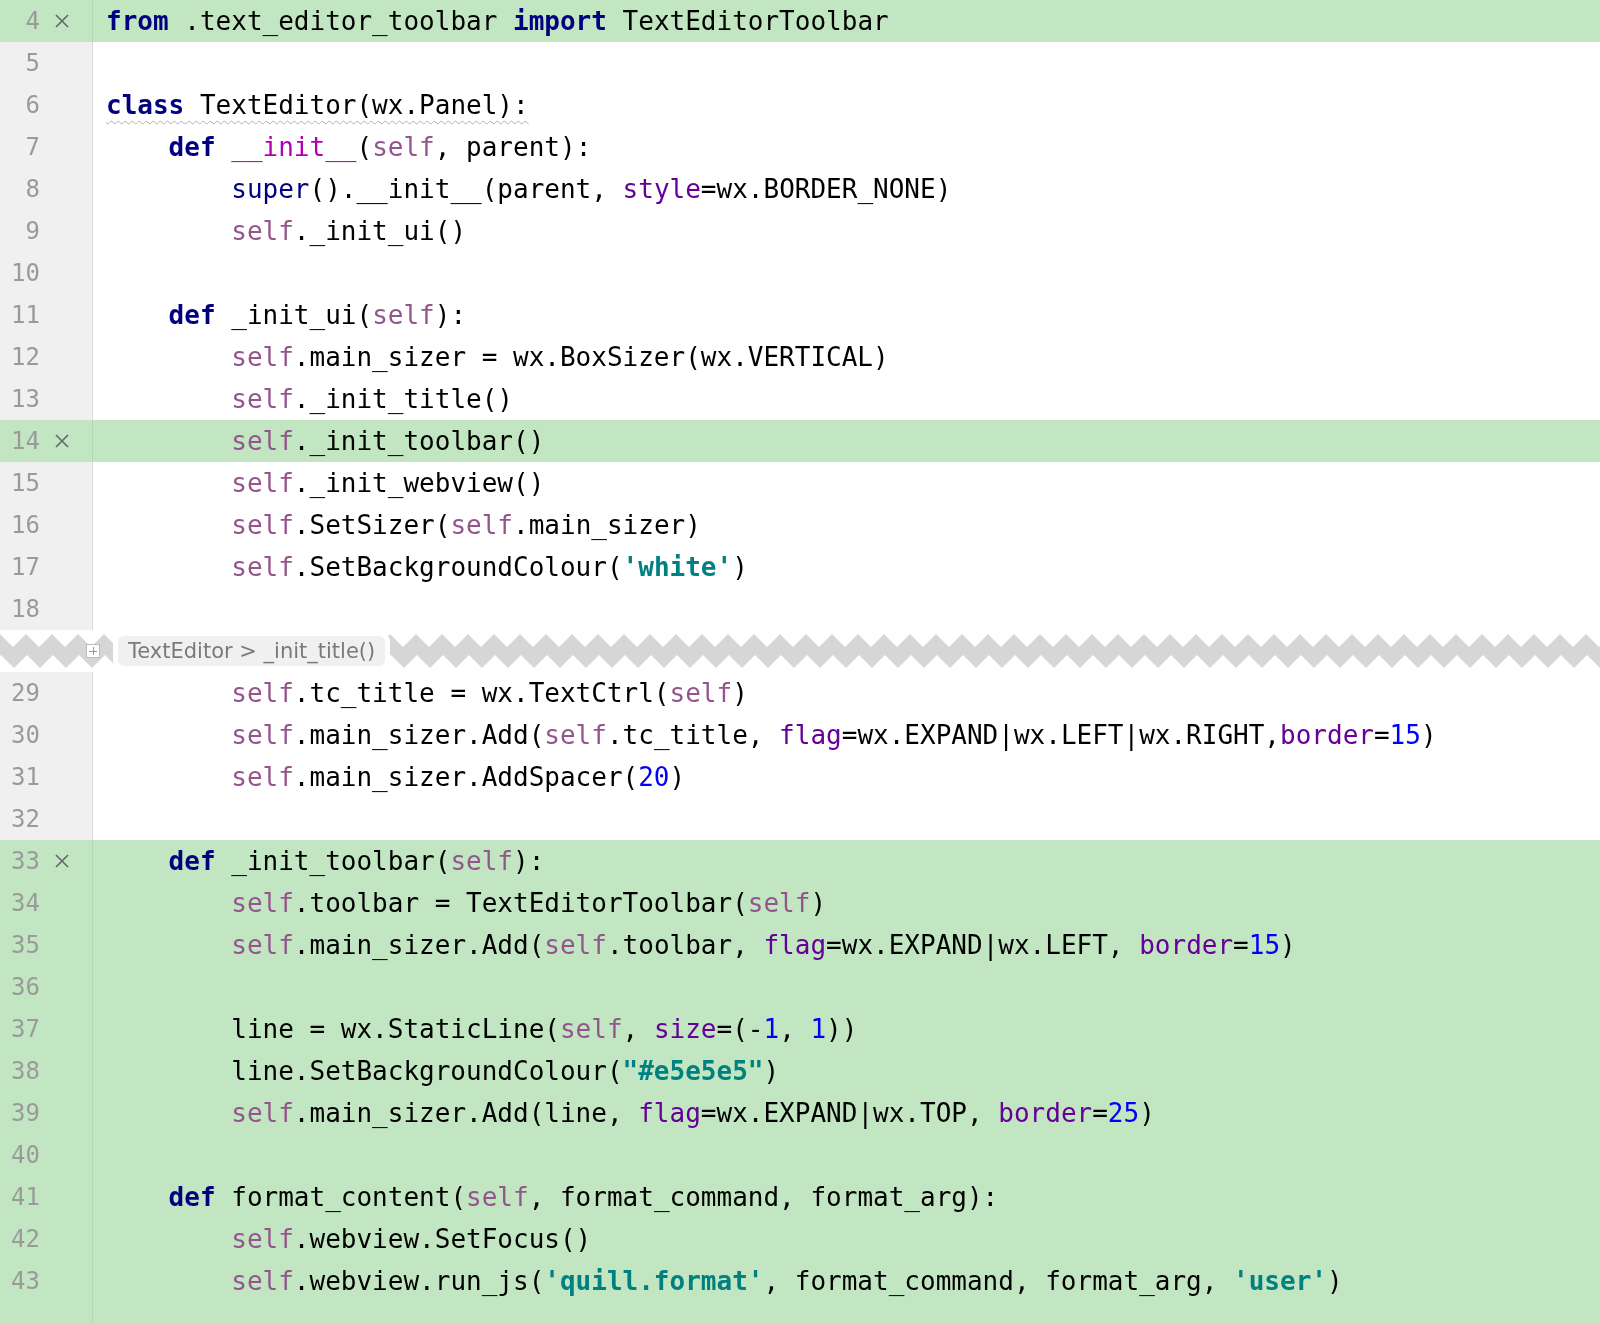 The image size is (1600, 1324). Describe the element at coordinates (25, 693) in the screenshot. I see `line-number: 29` at that location.